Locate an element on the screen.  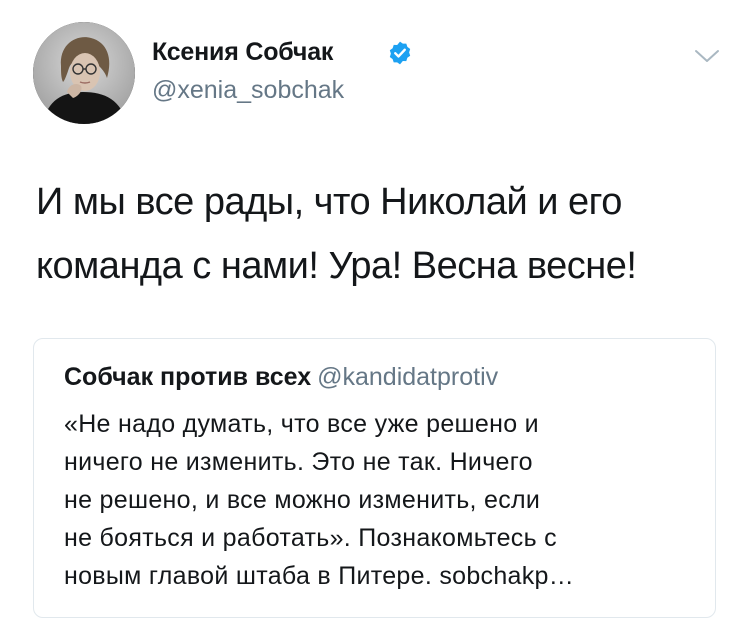
quoted-text-line: не бояться и работать». Познакомьтесь с is located at coordinates (310, 538).